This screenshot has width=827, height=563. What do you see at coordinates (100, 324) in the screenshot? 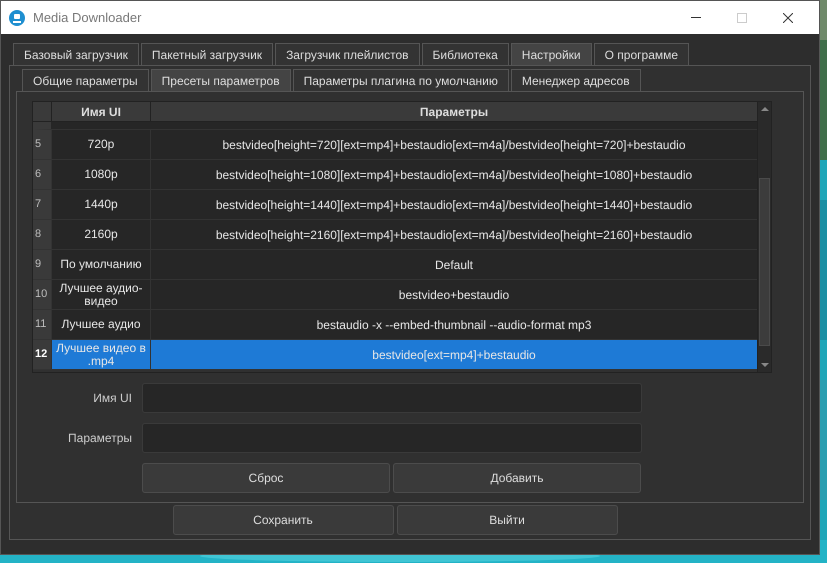
I see `table-cell: Лучшее аудио` at bounding box center [100, 324].